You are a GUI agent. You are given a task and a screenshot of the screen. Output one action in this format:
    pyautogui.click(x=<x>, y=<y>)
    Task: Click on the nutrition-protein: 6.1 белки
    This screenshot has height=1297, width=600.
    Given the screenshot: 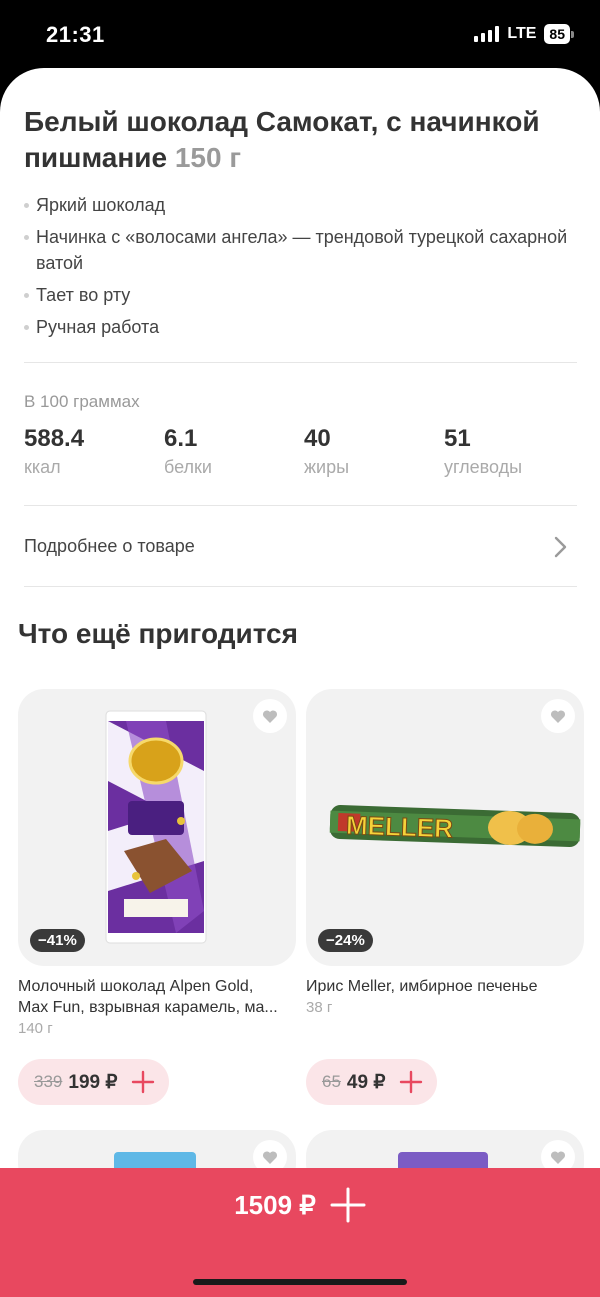 What is the action you would take?
    pyautogui.click(x=234, y=451)
    